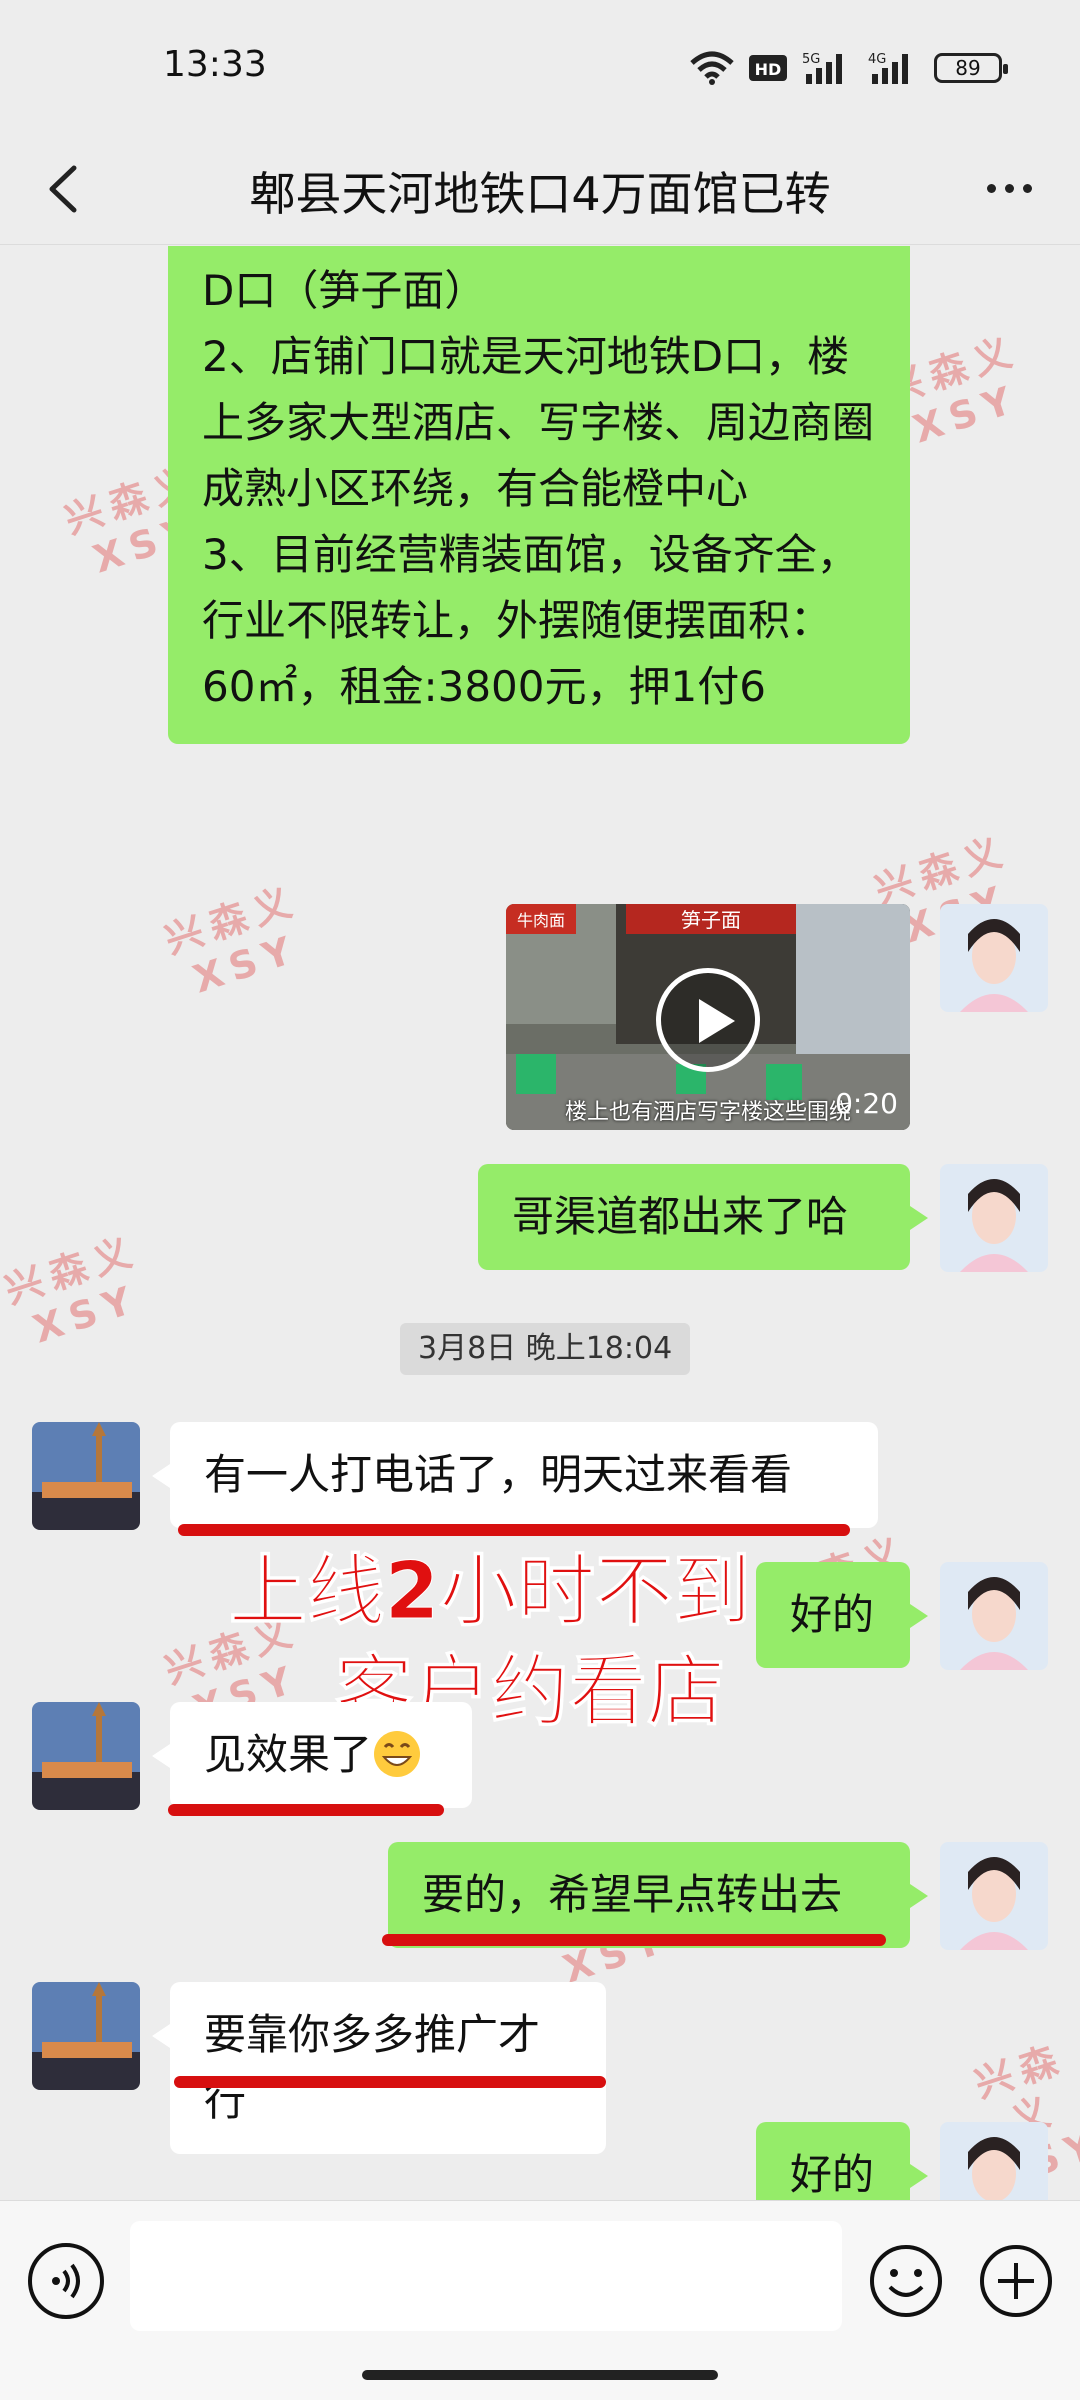 This screenshot has width=1080, height=2400. What do you see at coordinates (540, 194) in the screenshot?
I see `chat-title: 郫县天河地铁口4万面馆已转` at bounding box center [540, 194].